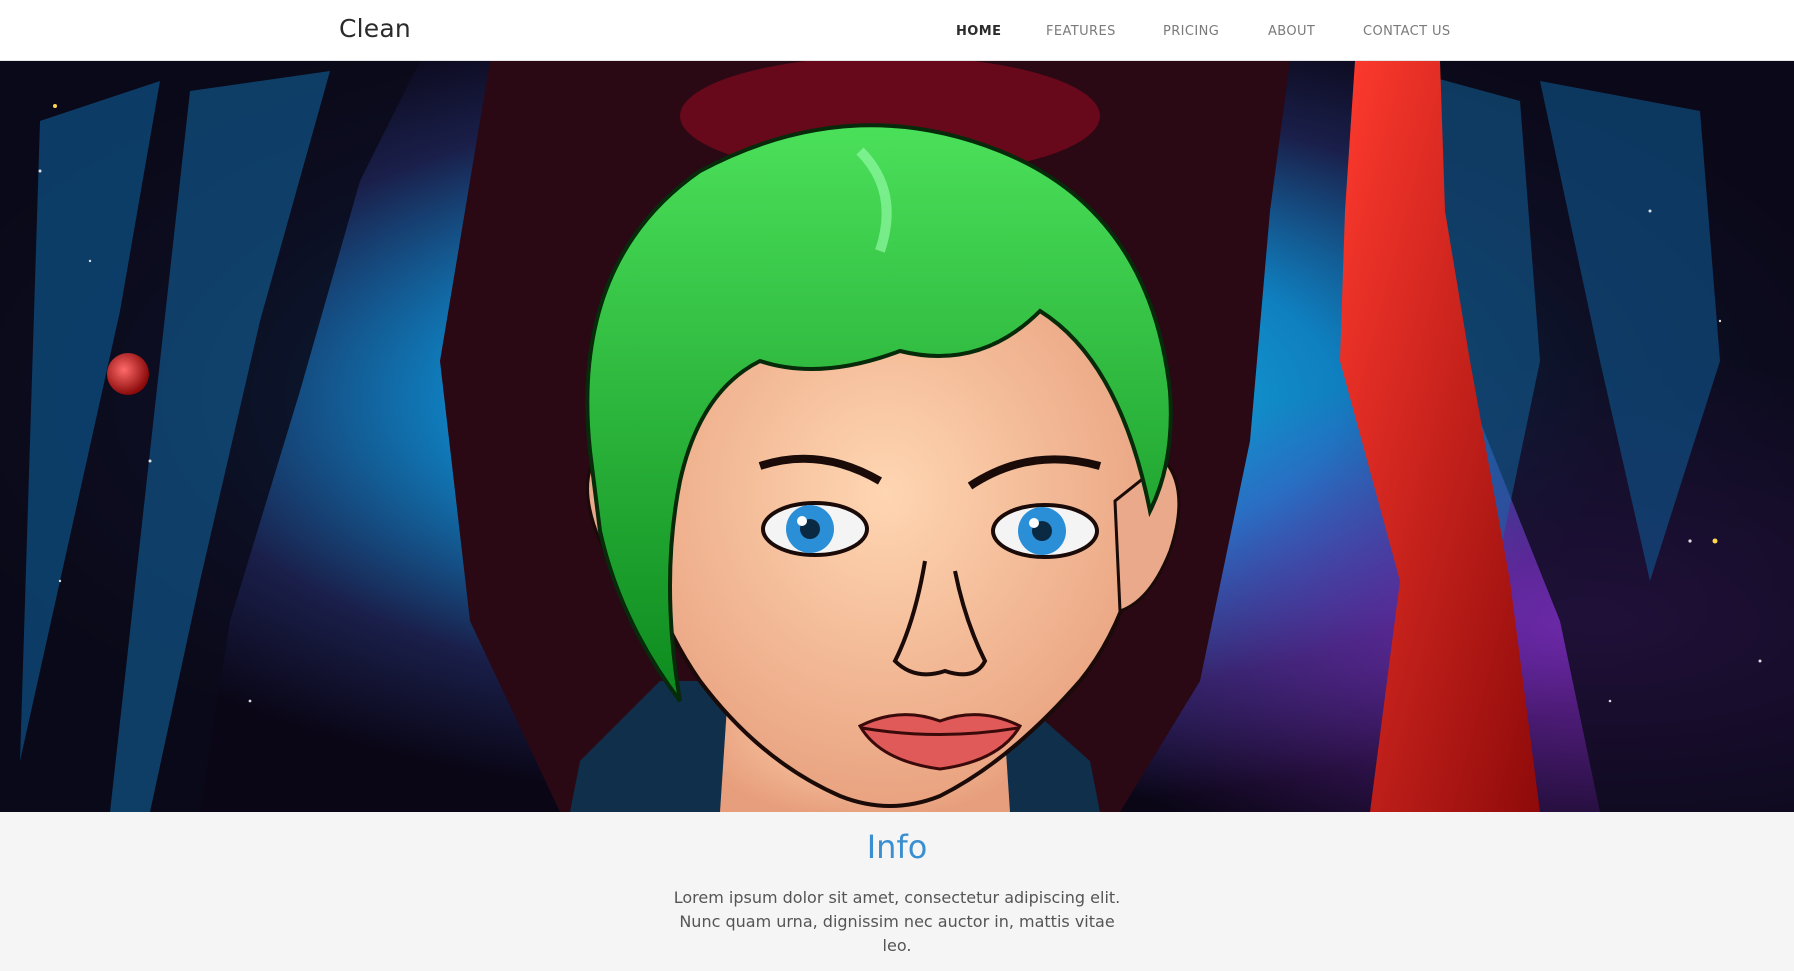  I want to click on nav-home: HOME, so click(978, 31).